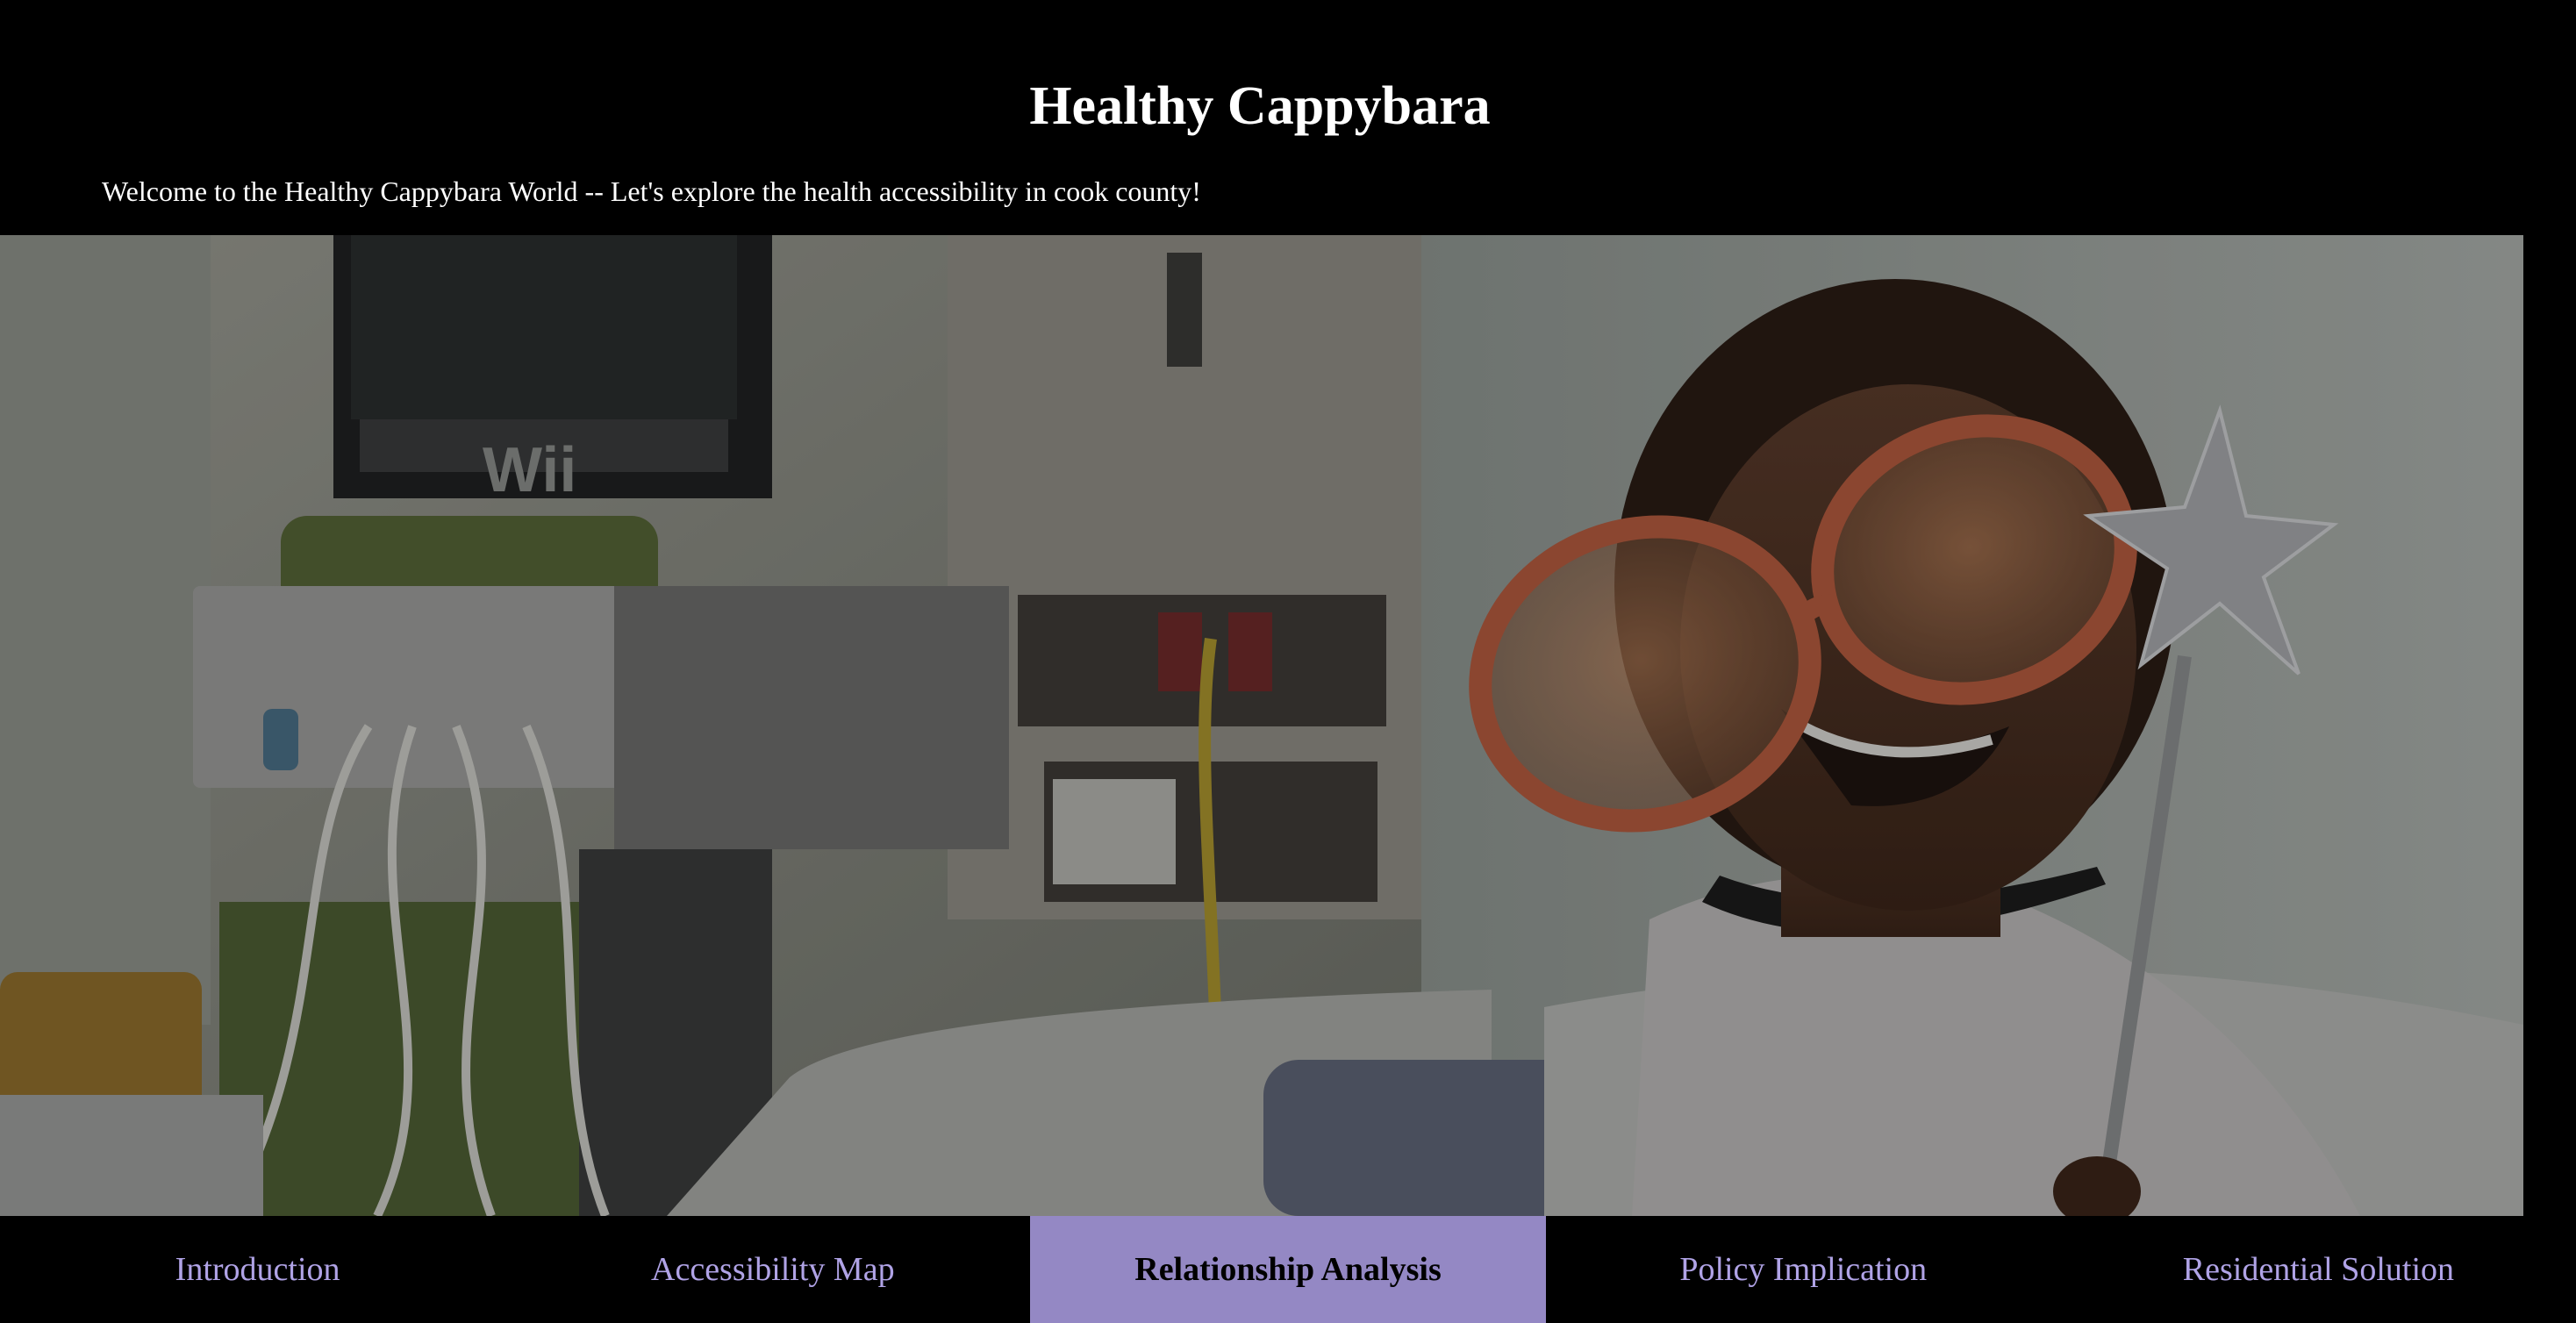 The image size is (2576, 1323). Describe the element at coordinates (257, 1269) in the screenshot. I see `nav-introduction: Introduction` at that location.